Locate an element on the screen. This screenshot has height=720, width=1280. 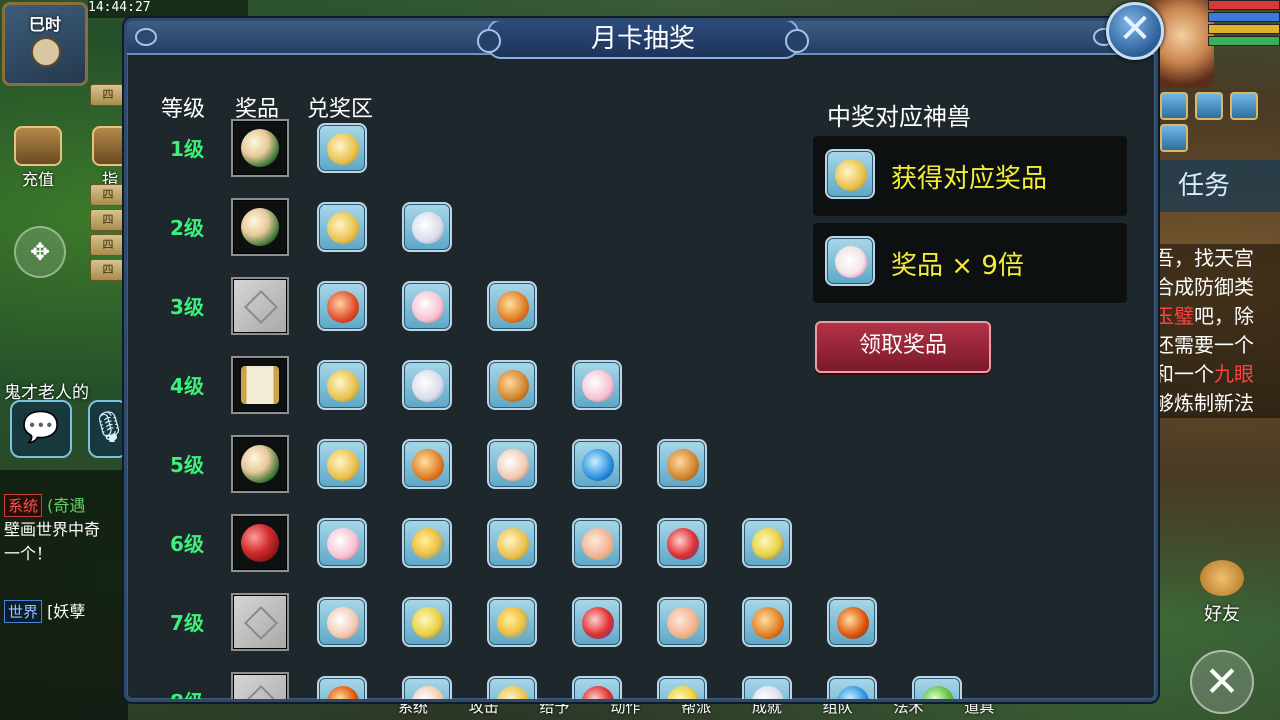
clock: 14:44:27 is located at coordinates (168, 9).